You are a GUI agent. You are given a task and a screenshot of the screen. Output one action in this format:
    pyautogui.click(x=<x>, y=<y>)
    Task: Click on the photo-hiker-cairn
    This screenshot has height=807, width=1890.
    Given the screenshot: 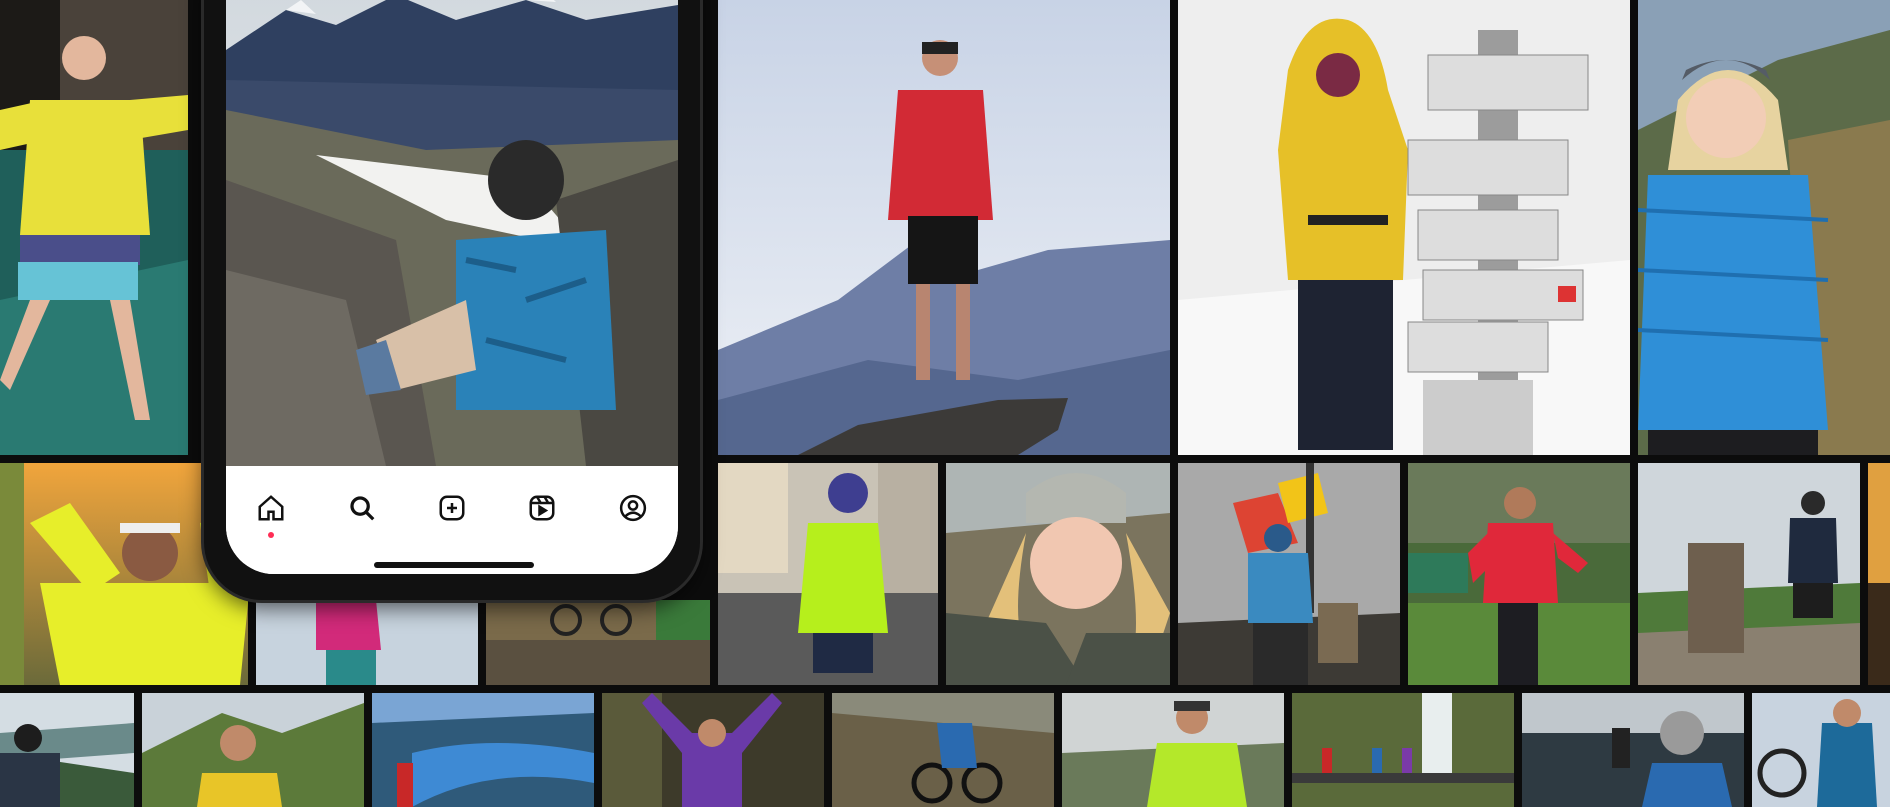 What is the action you would take?
    pyautogui.click(x=1749, y=574)
    